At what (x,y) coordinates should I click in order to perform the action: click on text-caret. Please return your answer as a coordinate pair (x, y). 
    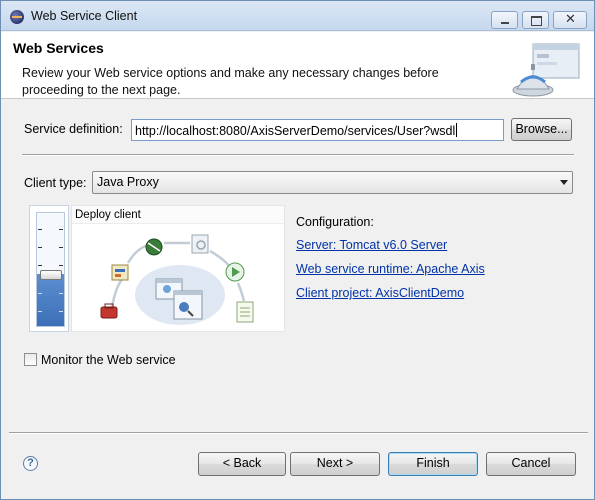
    Looking at the image, I should click on (457, 130).